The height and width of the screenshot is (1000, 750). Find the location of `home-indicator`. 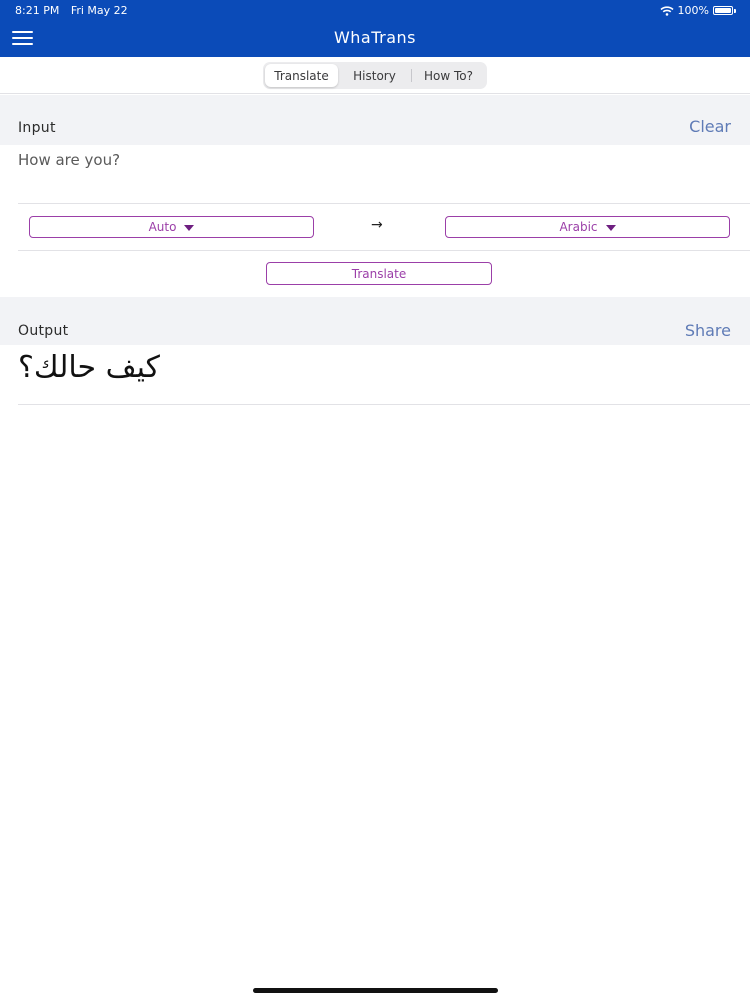

home-indicator is located at coordinates (375, 990).